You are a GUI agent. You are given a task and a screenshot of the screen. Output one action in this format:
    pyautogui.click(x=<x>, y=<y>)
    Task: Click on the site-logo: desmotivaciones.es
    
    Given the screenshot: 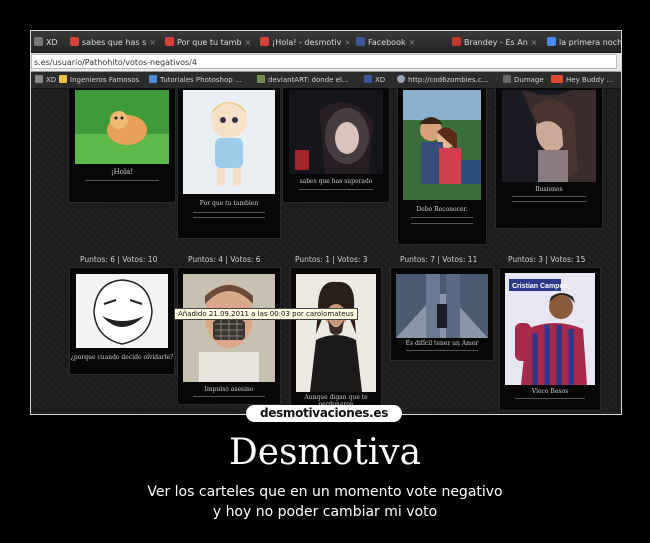 What is the action you would take?
    pyautogui.click(x=324, y=413)
    